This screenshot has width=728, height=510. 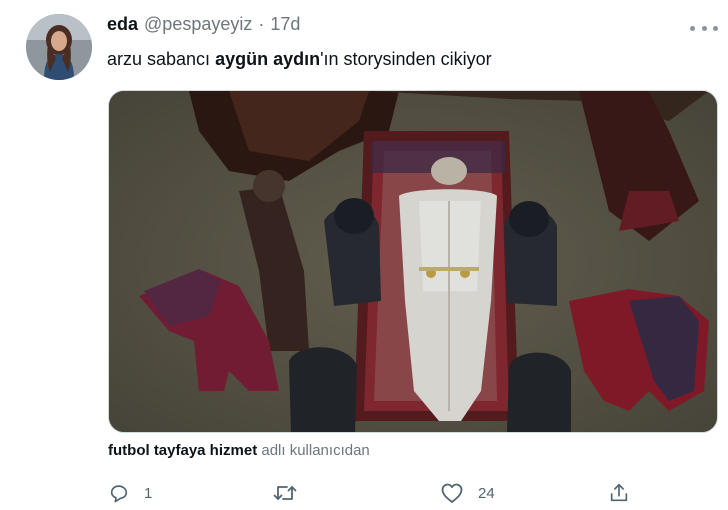 I want to click on reply-button: 1, so click(x=130, y=493).